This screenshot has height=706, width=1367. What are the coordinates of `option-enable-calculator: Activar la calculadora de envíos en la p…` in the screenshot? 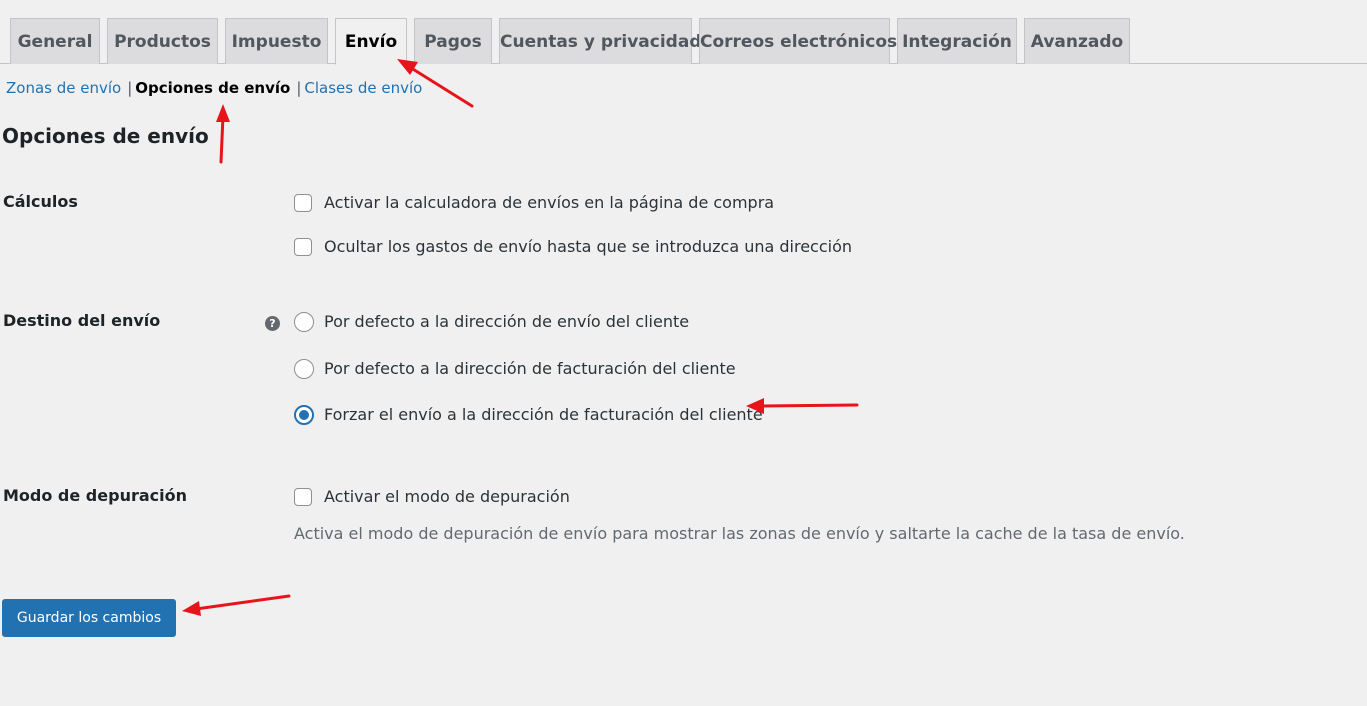 It's located at (534, 203).